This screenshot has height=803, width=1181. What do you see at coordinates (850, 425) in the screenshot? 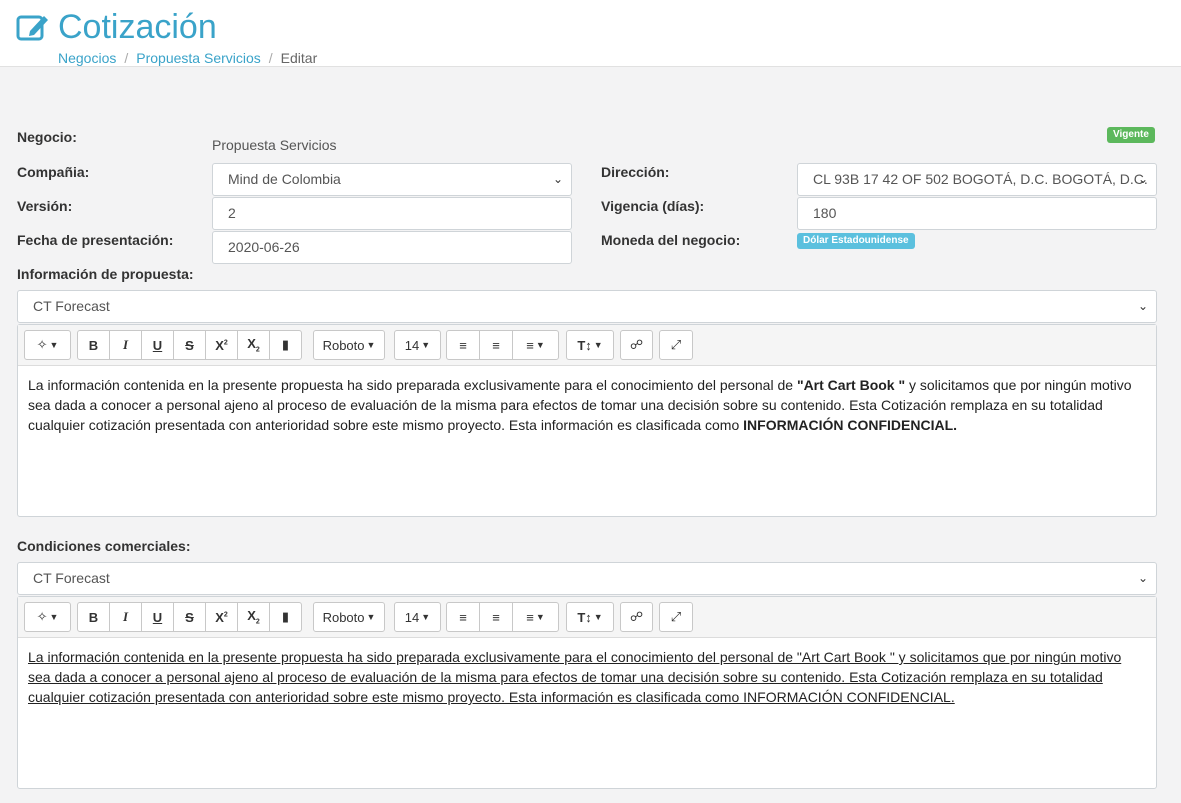
I see `propuesta-body-confidential: INFORMACIÓN CONFIDENCIAL.` at bounding box center [850, 425].